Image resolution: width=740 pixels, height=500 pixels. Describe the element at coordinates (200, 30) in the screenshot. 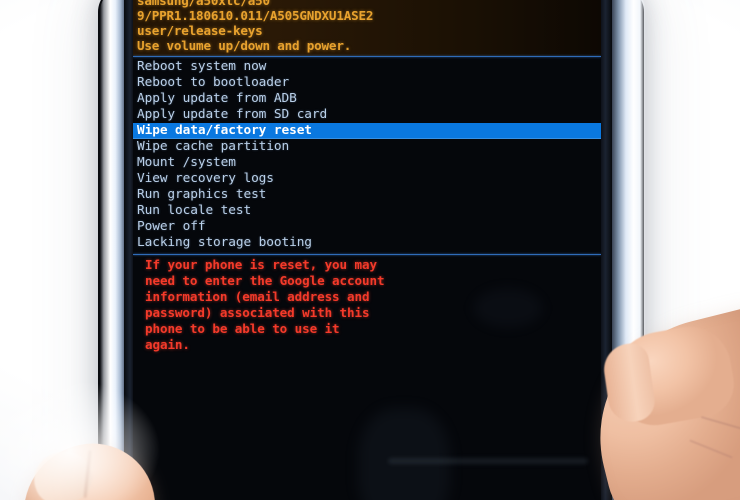

I see `header-line-keys: user/release-keys` at that location.